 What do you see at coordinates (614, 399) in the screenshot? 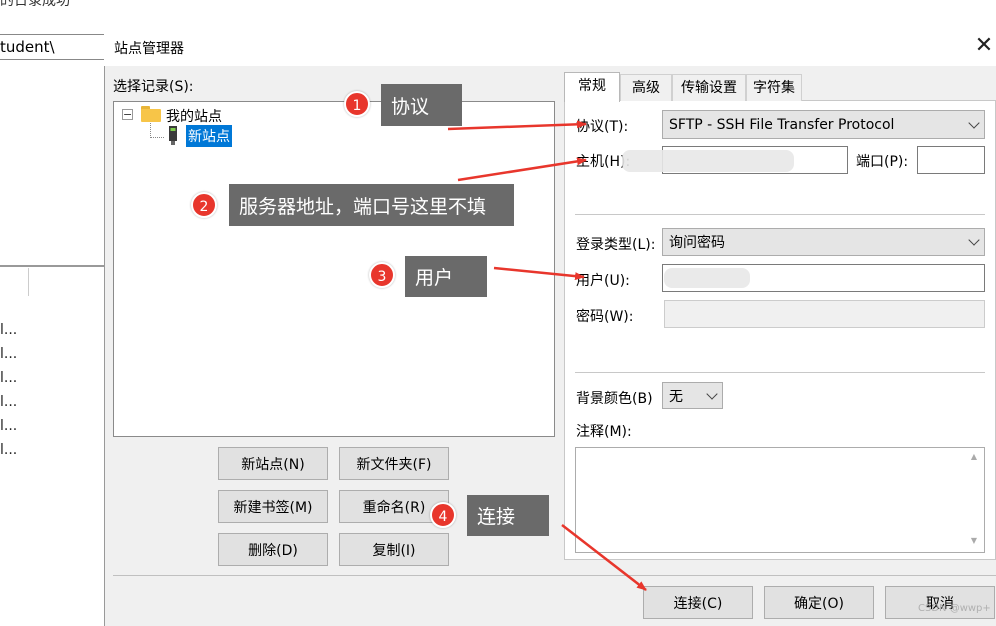
I see `background-color-label: 背景颜色(B)` at bounding box center [614, 399].